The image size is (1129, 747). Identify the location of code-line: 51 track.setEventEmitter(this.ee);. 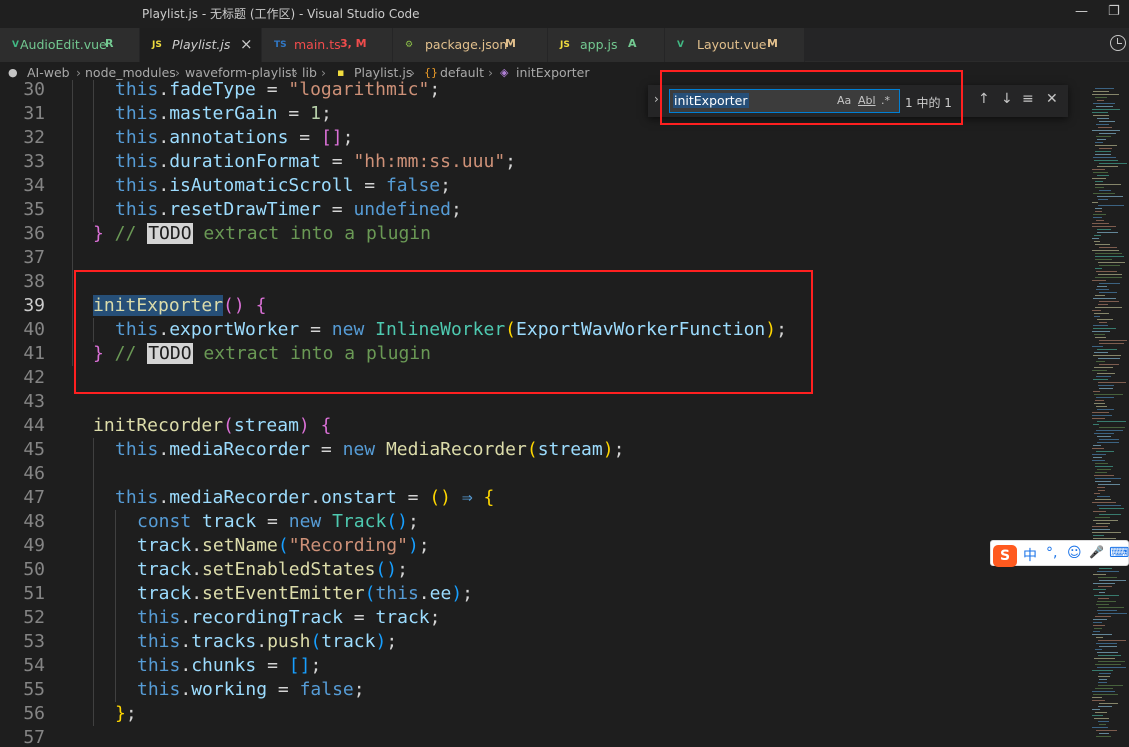
(545, 594).